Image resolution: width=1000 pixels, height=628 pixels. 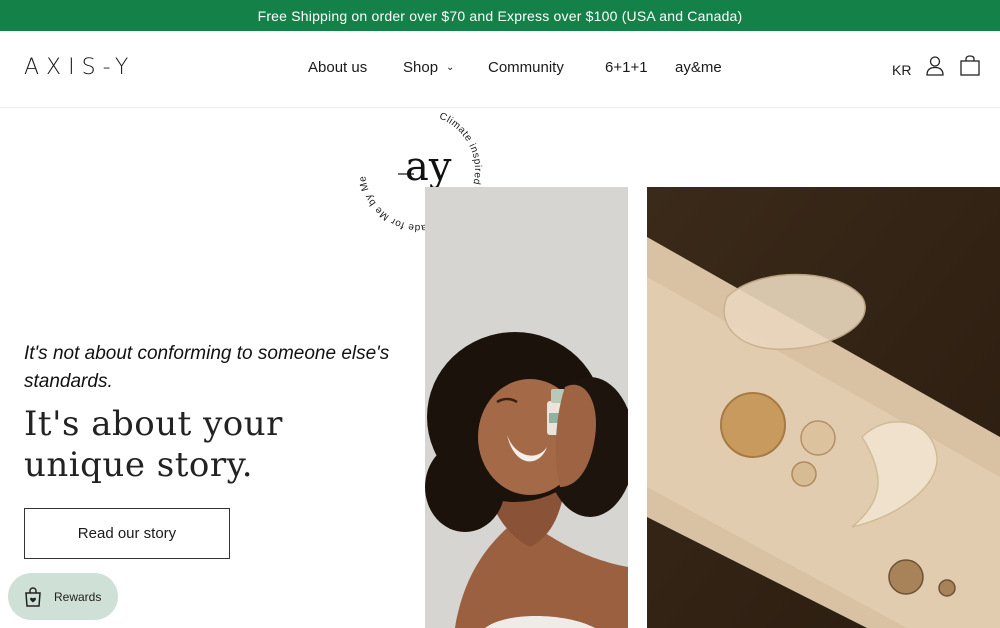 I want to click on badge-monogram: ay, so click(x=428, y=167).